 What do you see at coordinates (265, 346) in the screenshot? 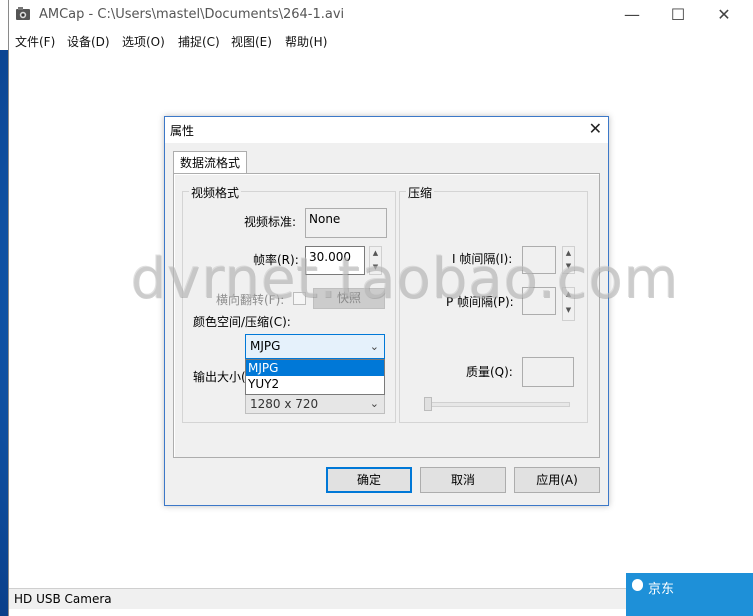
I see `color-space-value: MJPG` at bounding box center [265, 346].